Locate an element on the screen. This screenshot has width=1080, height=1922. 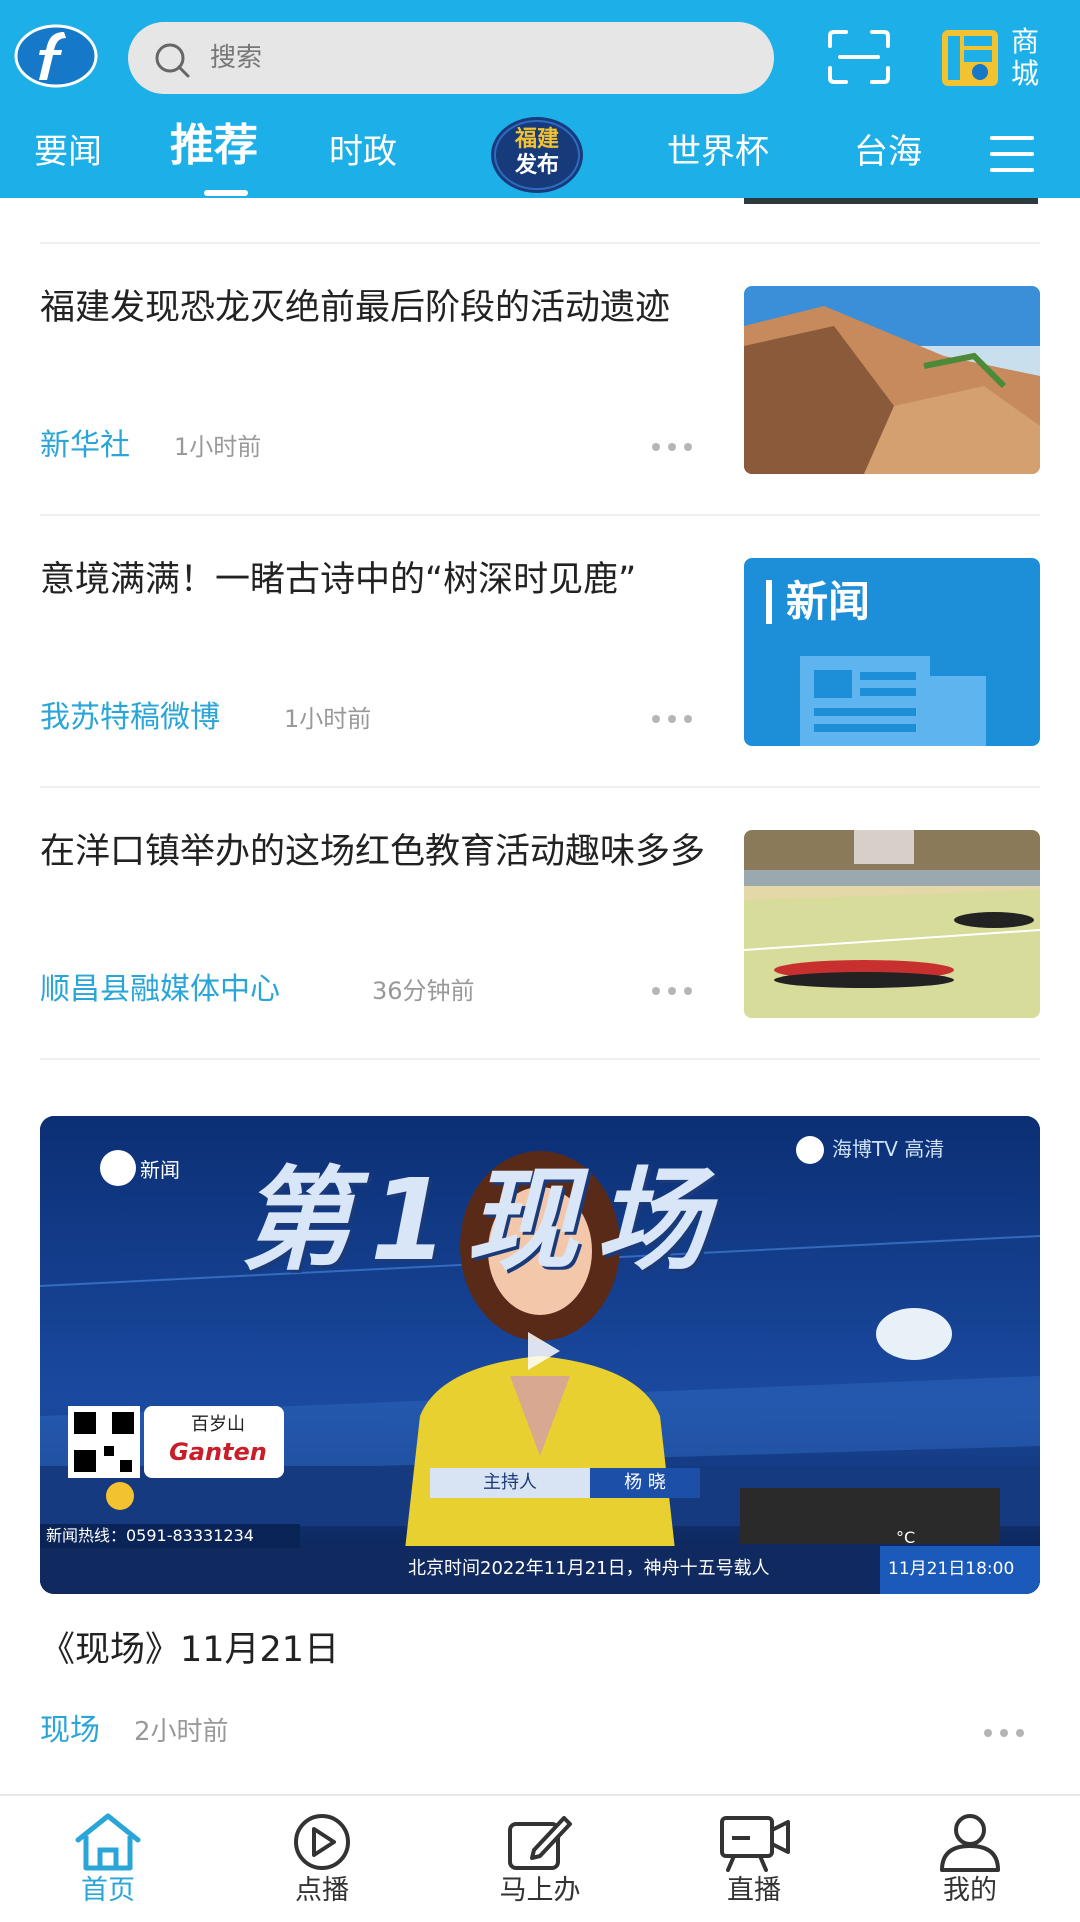
article-title: 在洋口镇举办的这场红色教育活动趣味多多 is located at coordinates (373, 852).